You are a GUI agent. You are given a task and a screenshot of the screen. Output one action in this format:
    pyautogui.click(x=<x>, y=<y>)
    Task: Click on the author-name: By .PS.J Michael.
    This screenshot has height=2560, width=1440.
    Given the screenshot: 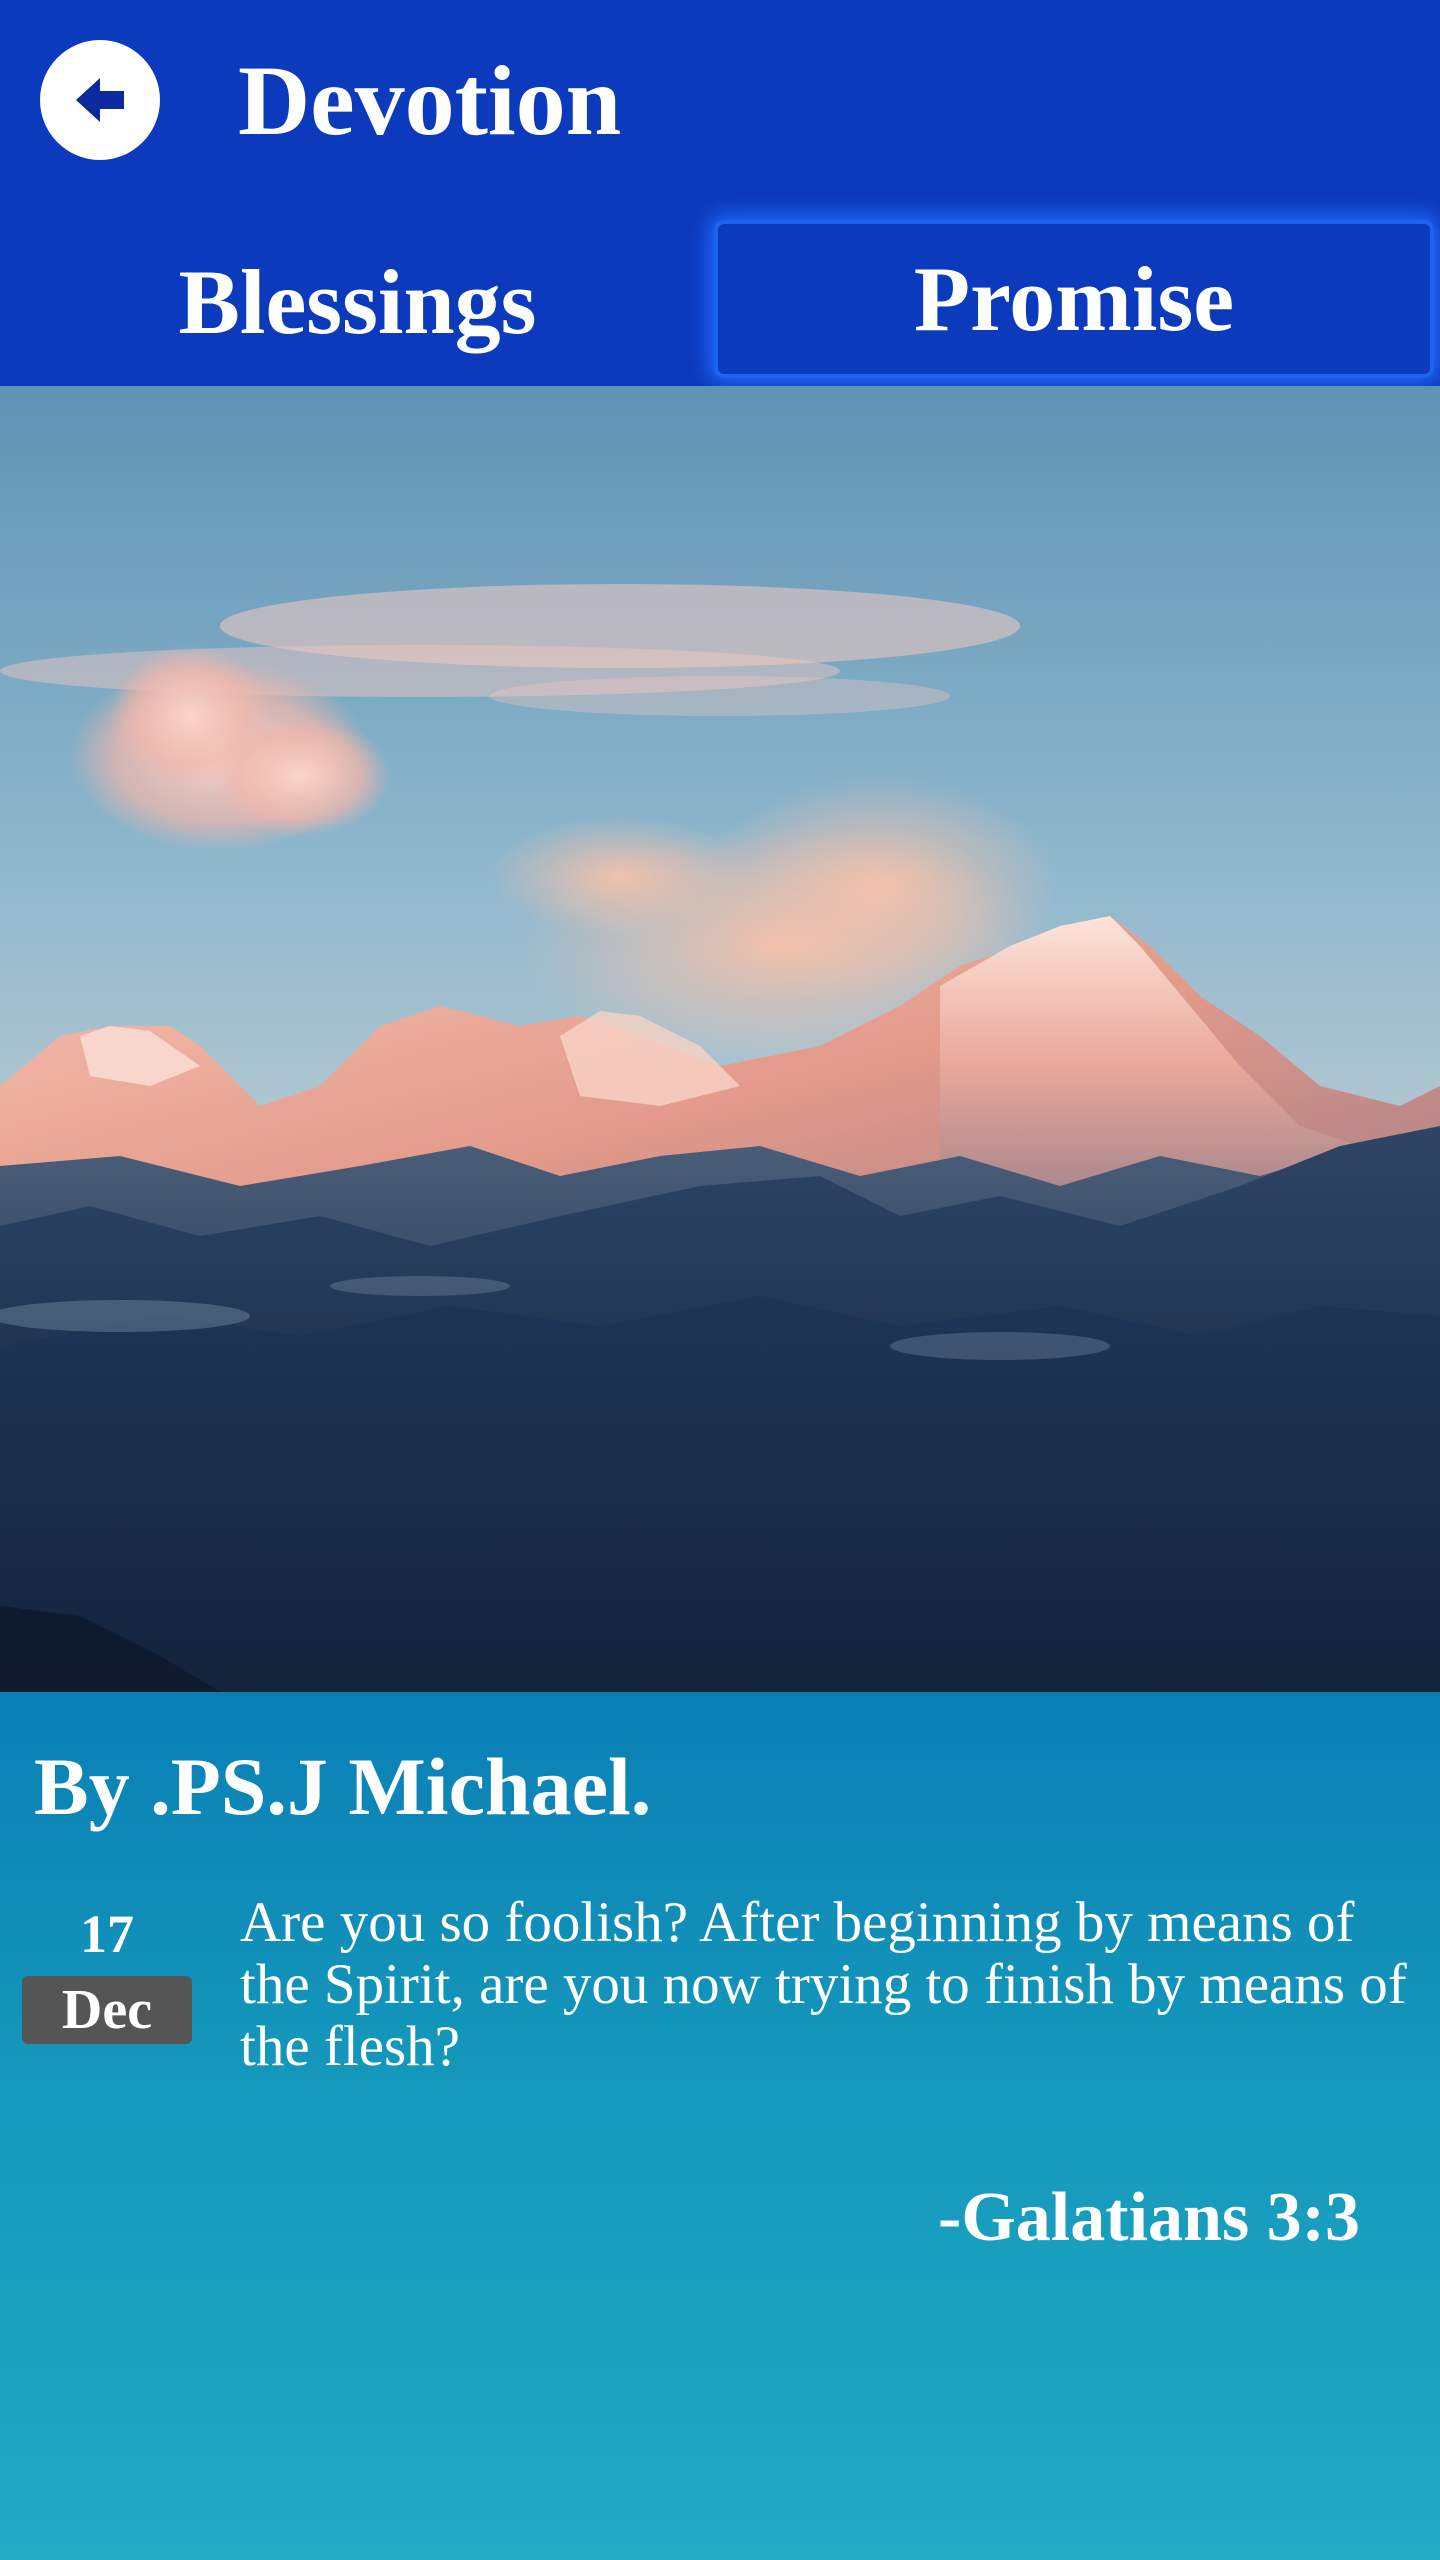 What is the action you would take?
    pyautogui.click(x=343, y=1786)
    